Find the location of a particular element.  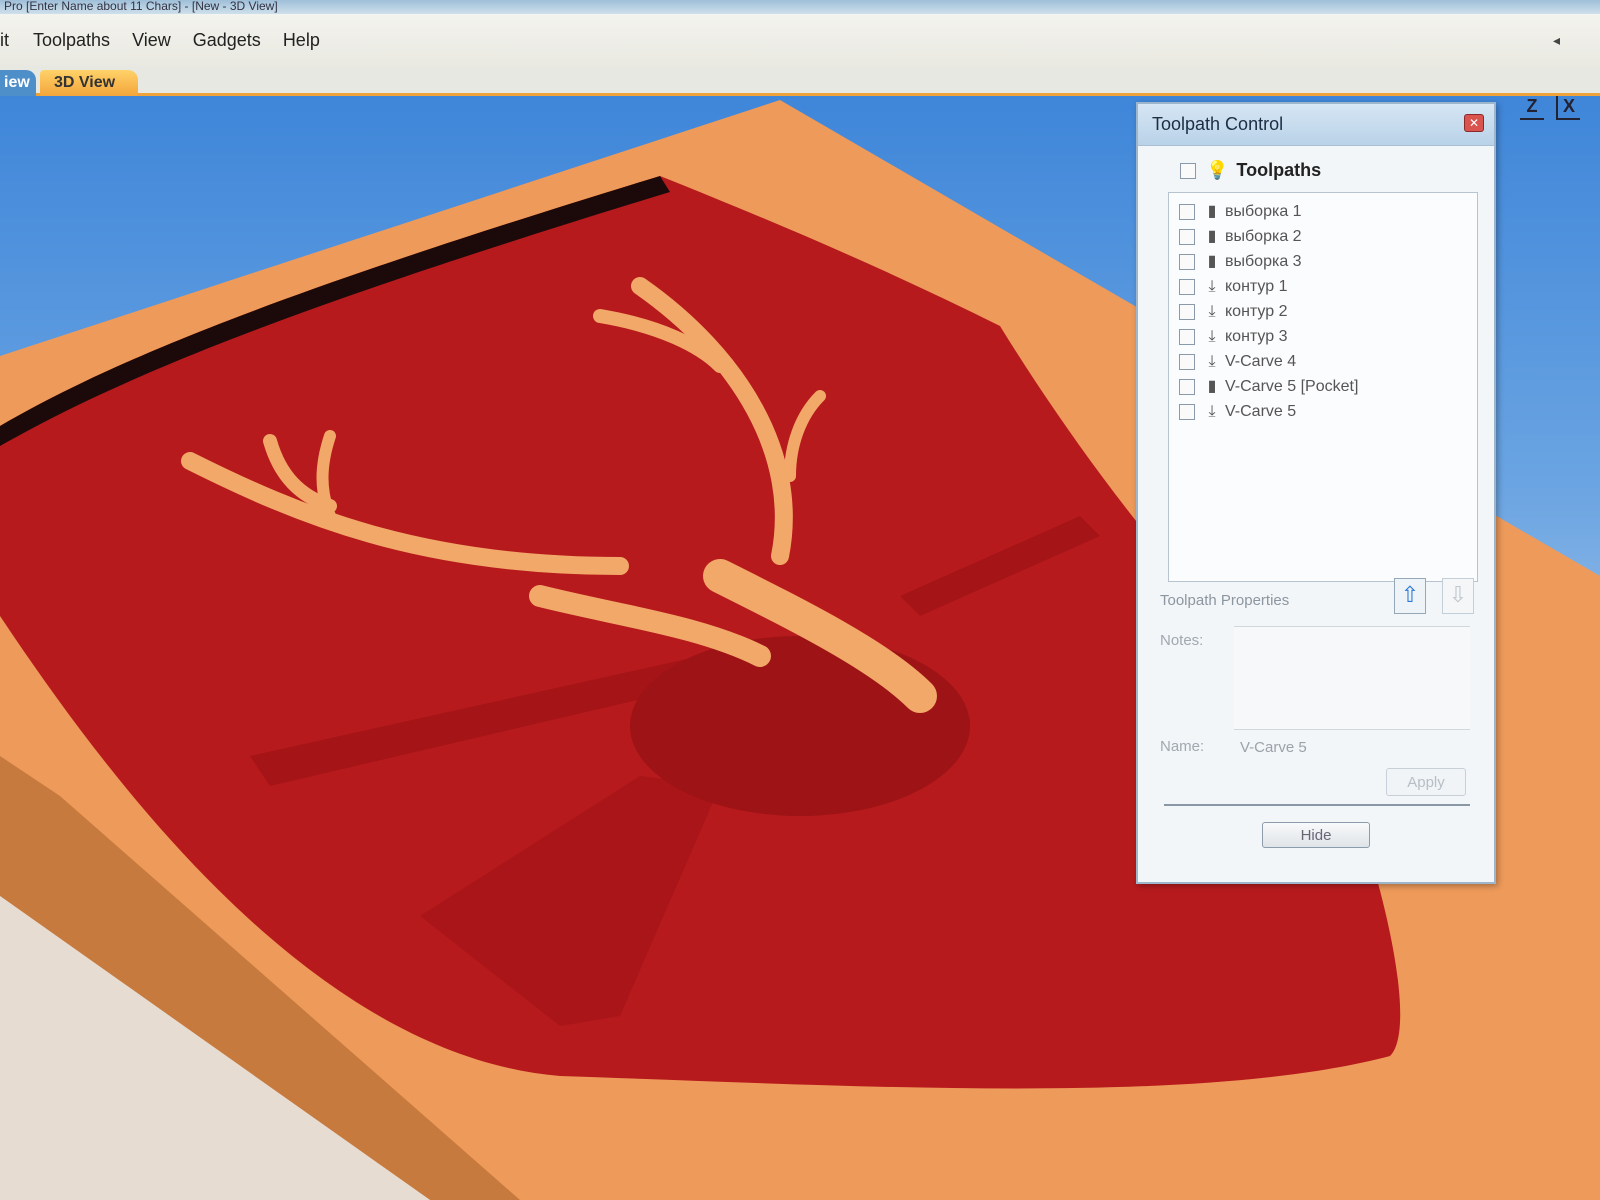

lightbulb-icon: 💡 is located at coordinates (1217, 170).